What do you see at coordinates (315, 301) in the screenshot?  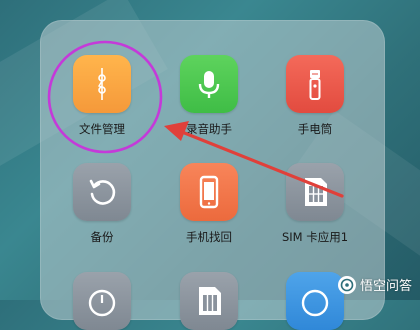 I see `browser-icon` at bounding box center [315, 301].